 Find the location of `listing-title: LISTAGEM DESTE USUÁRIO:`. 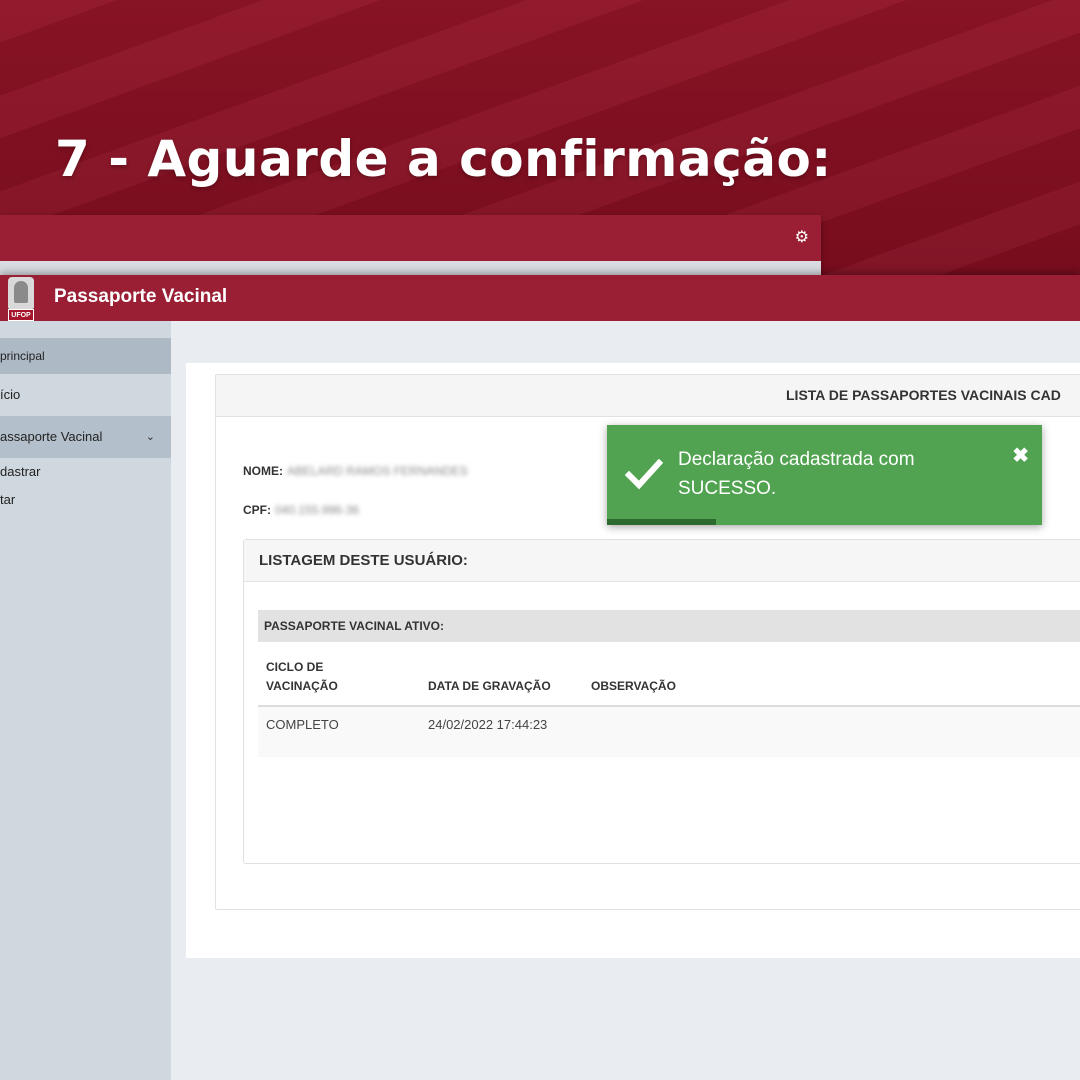

listing-title: LISTAGEM DESTE USUÁRIO: is located at coordinates (662, 561).